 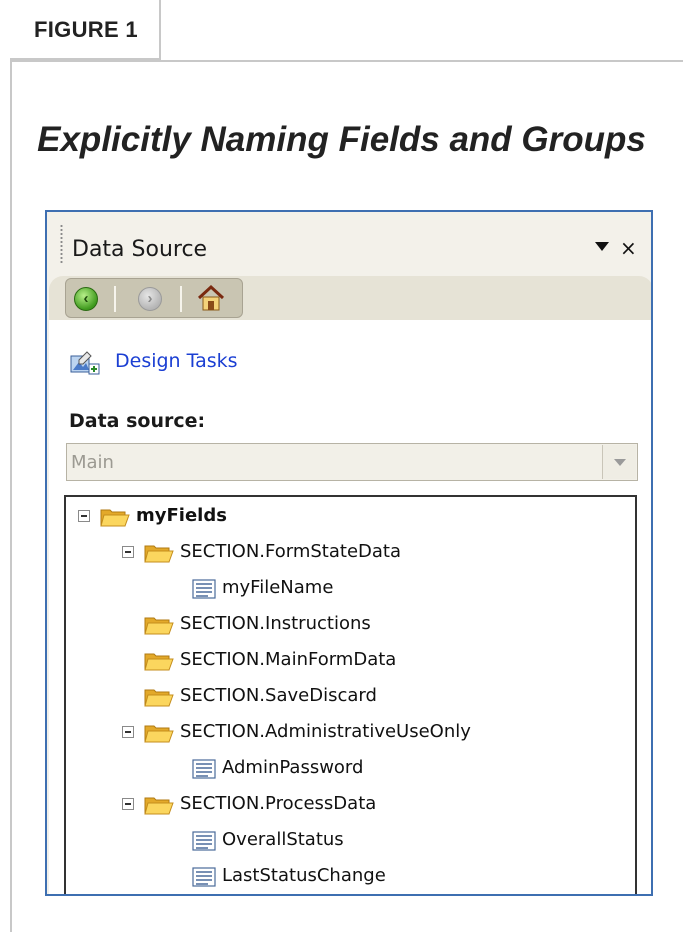 I want to click on chevron-down-icon, so click(x=620, y=462).